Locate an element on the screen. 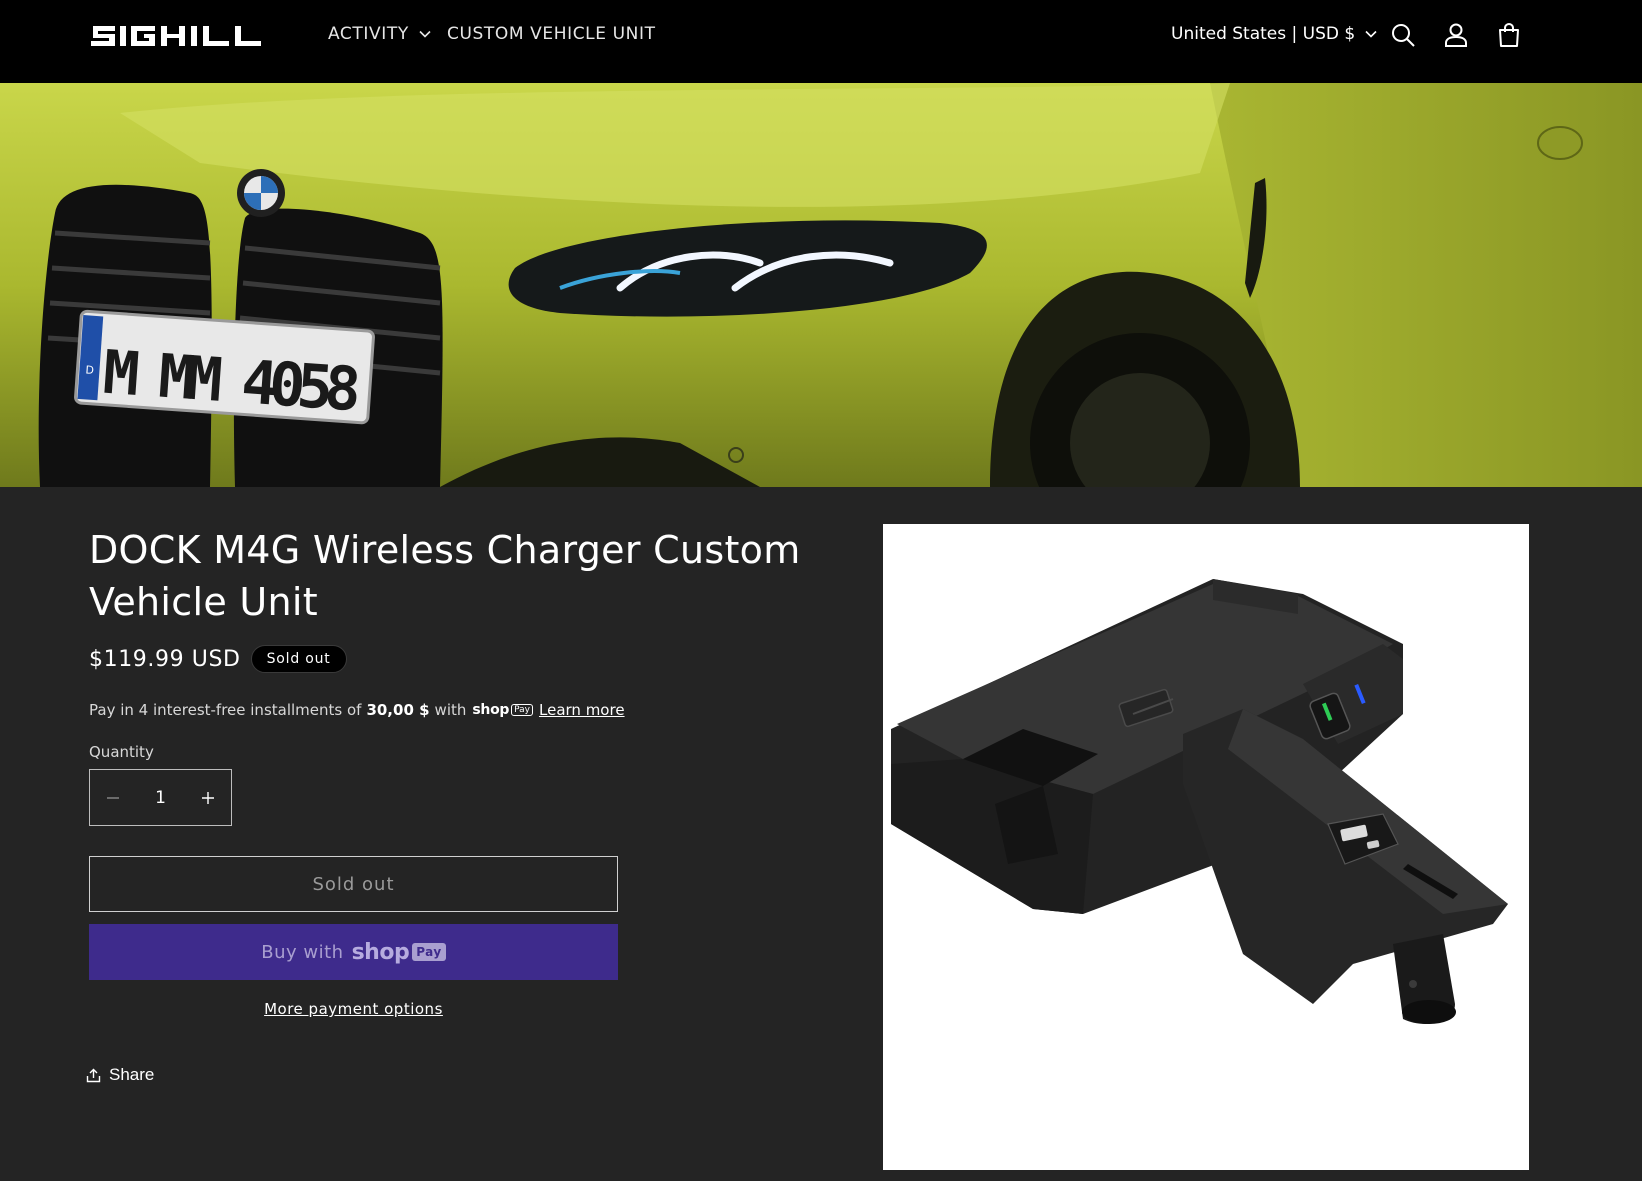  currency-label: United States | USD $ is located at coordinates (1263, 34).